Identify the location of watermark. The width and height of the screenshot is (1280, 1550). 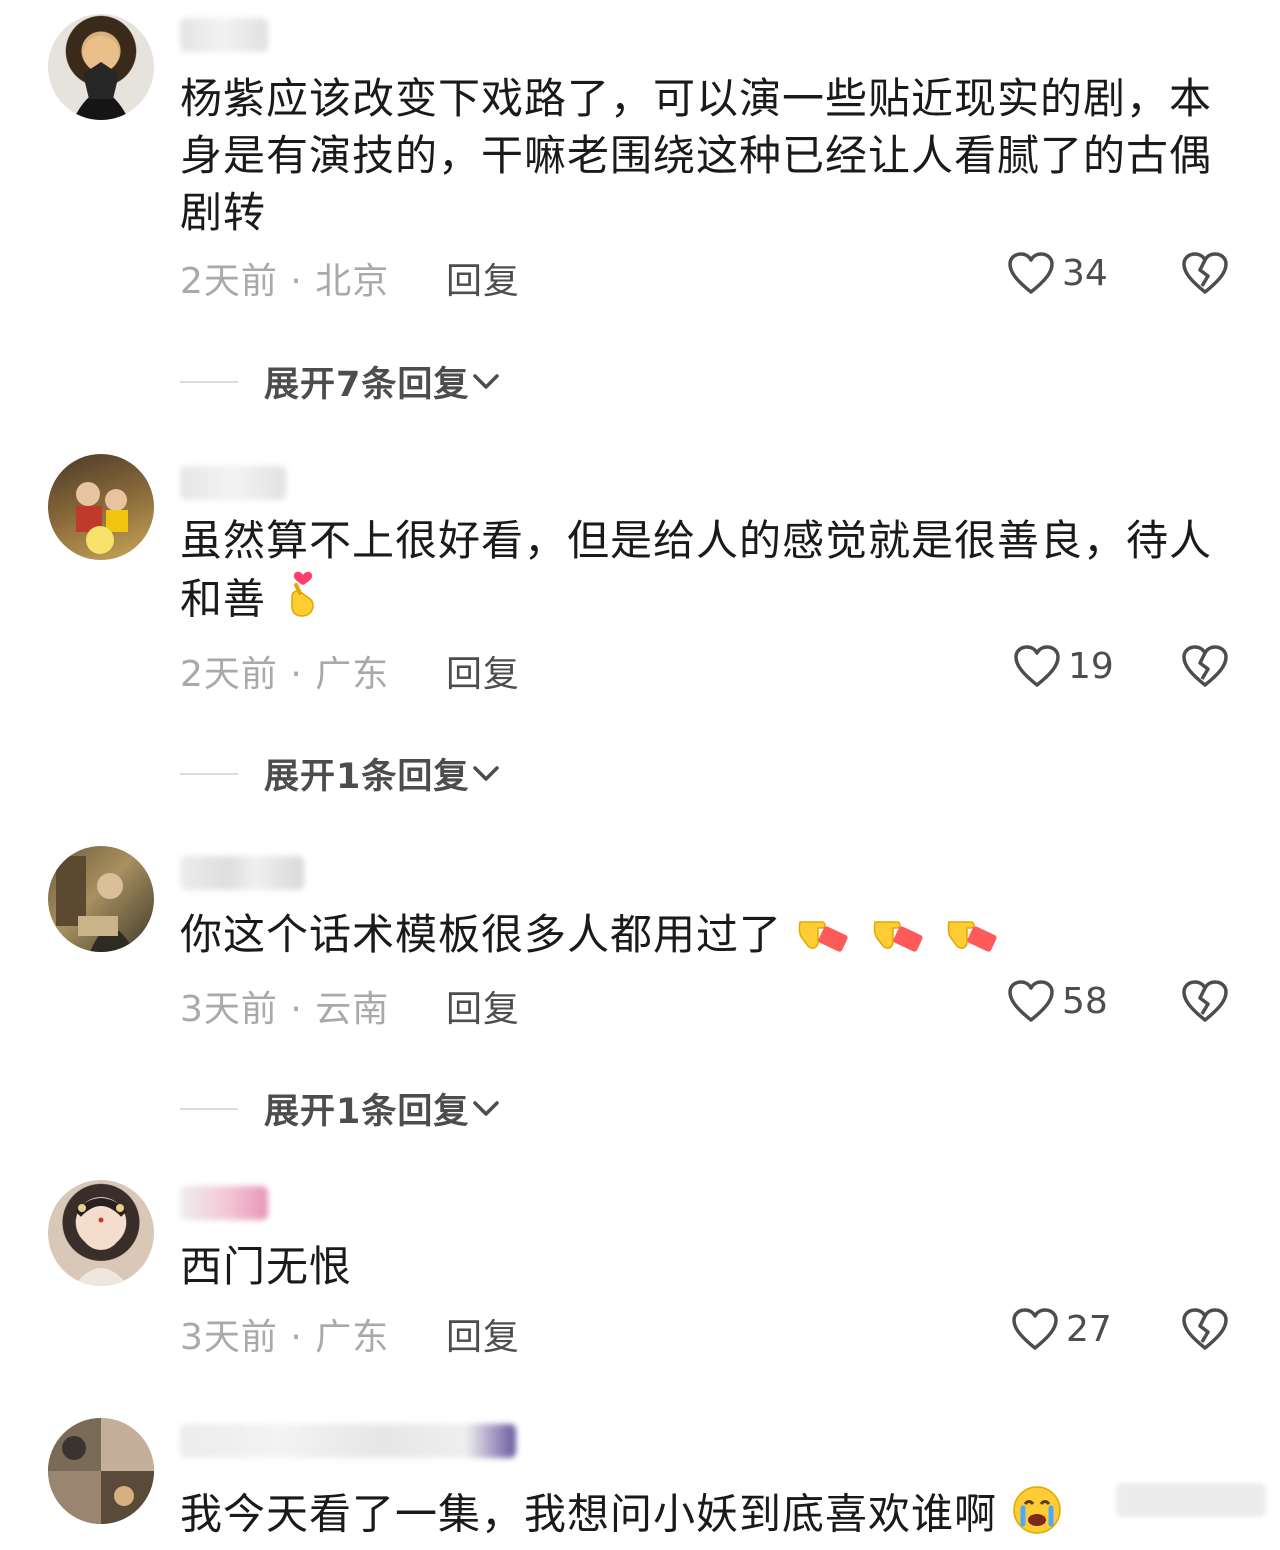
(1191, 1500).